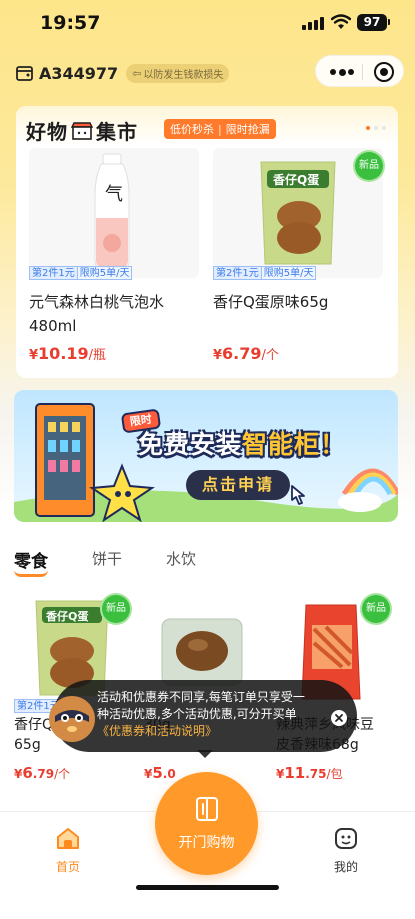 The width and height of the screenshot is (415, 919). I want to click on product-price: ¥11.75/包, so click(309, 772).